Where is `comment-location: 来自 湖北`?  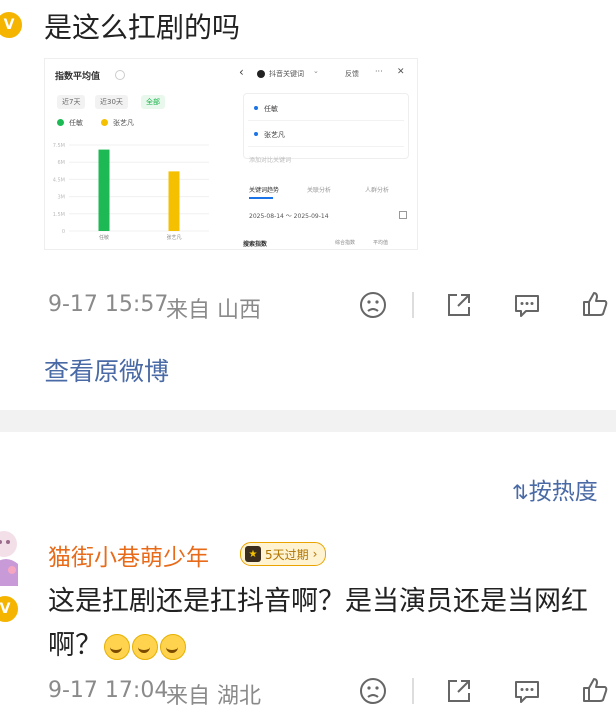
comment-location: 来自 湖北 is located at coordinates (213, 696).